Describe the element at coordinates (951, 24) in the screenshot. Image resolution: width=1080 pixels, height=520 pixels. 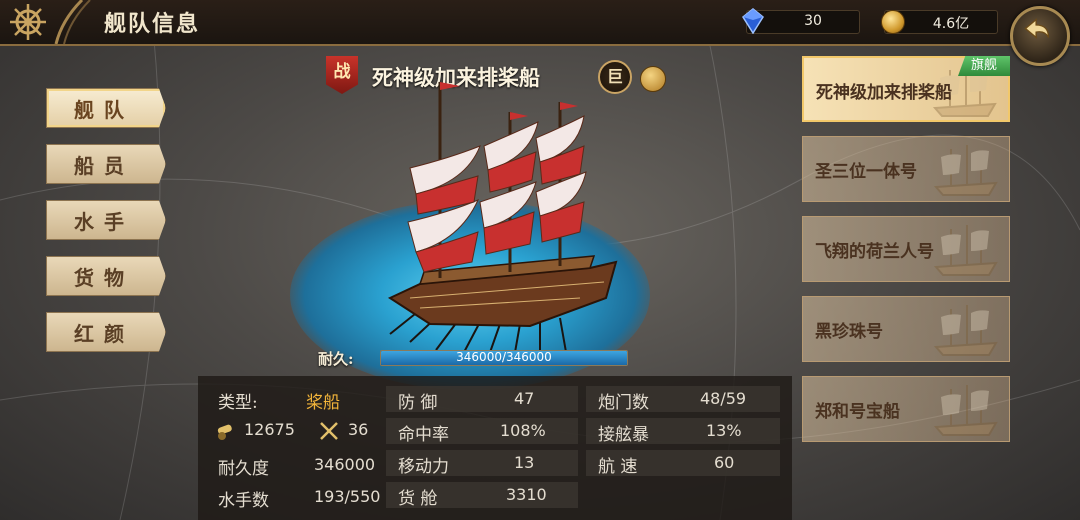
I see `coin-count: 4.6亿` at that location.